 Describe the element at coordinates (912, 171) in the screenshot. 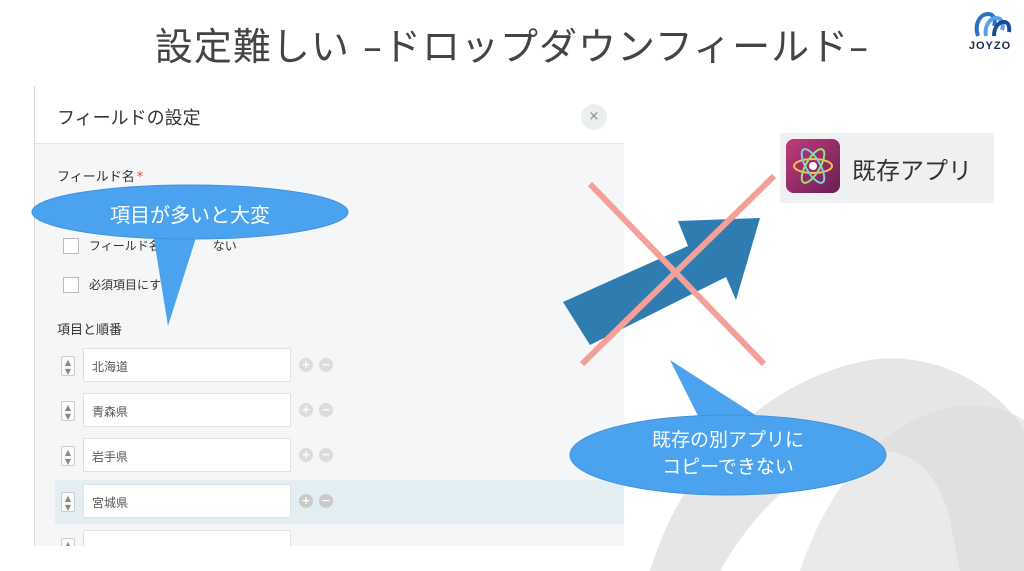

I see `app-name: 既存アプリ` at that location.